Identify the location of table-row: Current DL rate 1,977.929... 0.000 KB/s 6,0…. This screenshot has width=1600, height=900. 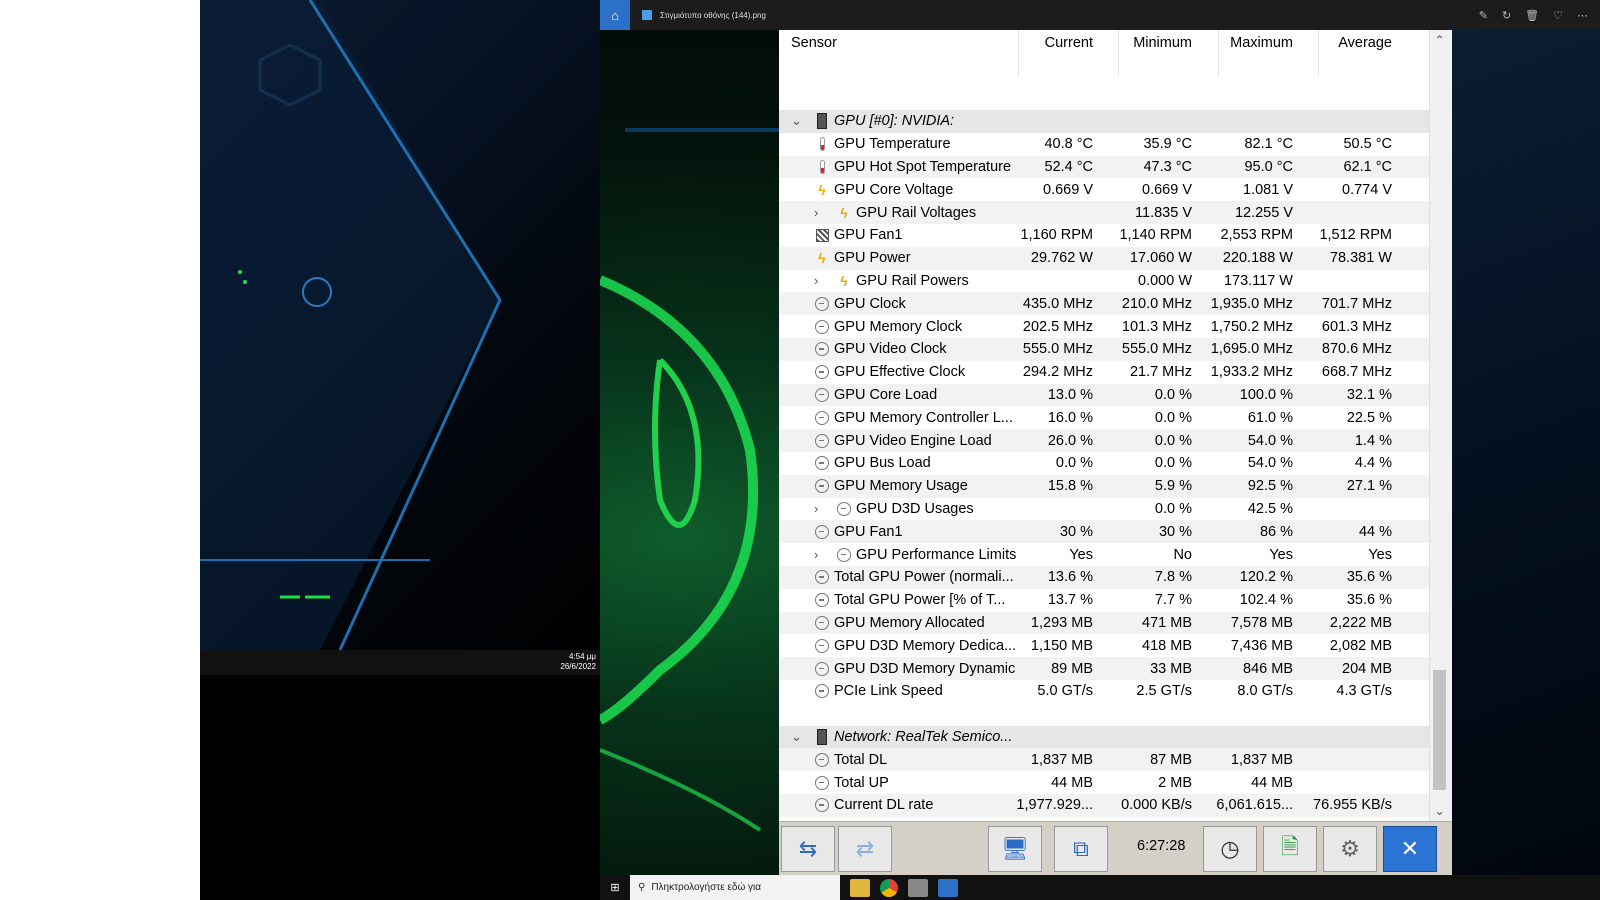
(1104, 805).